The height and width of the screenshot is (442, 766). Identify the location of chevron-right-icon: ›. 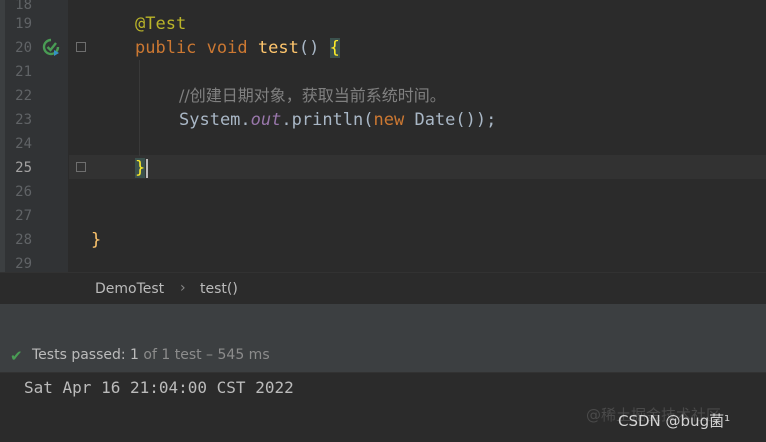
(183, 288).